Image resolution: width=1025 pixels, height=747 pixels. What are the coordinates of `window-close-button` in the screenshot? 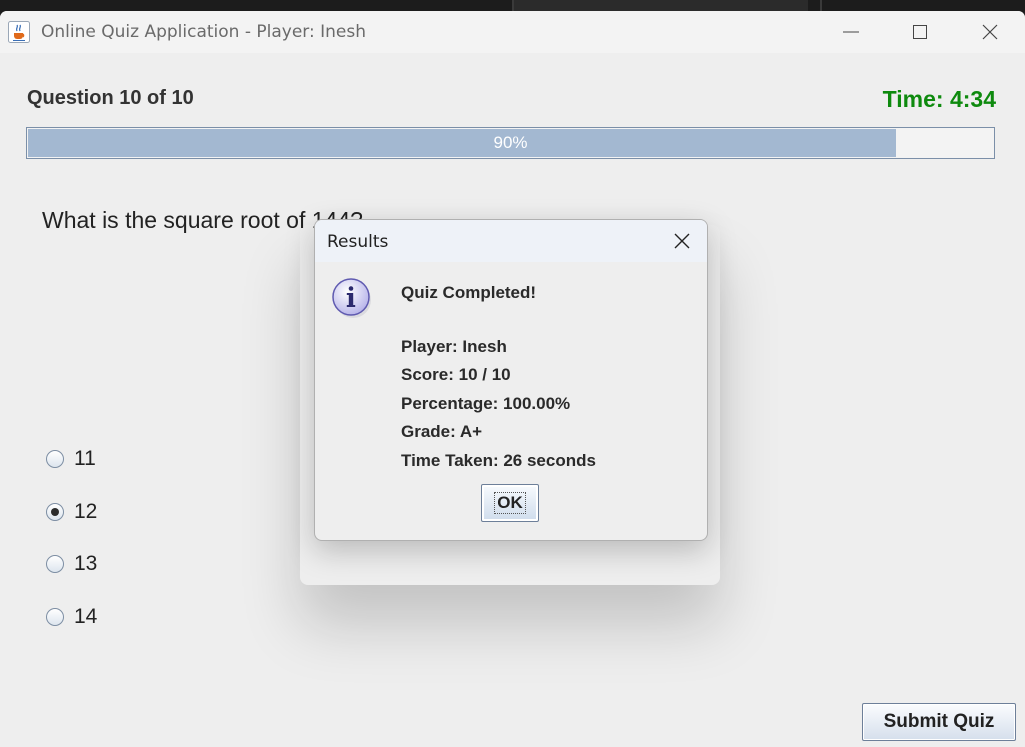 It's located at (990, 32).